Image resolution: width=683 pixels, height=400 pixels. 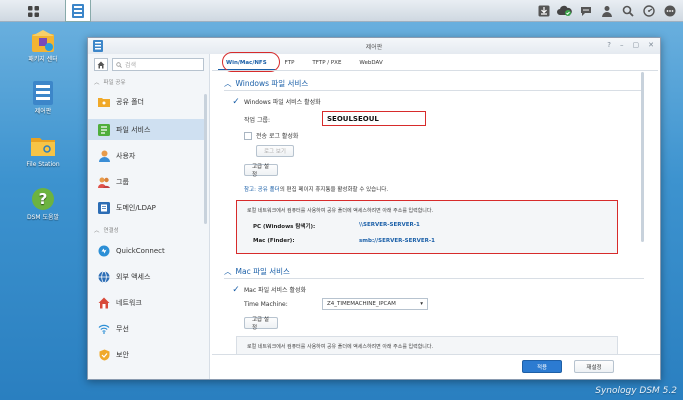 What do you see at coordinates (389, 225) in the screenshot?
I see `pc-address-value: \\SERVER-SERVER-1` at bounding box center [389, 225].